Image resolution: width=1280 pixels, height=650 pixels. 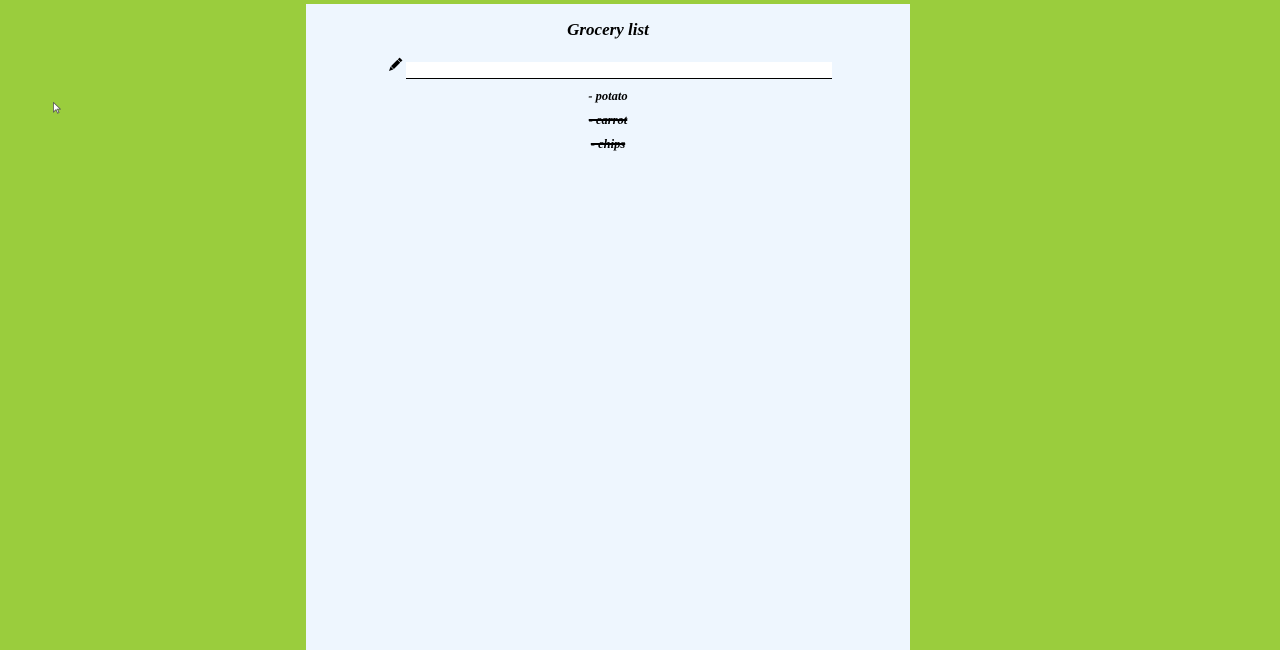 I want to click on page-title: Grocery list, so click(x=608, y=29).